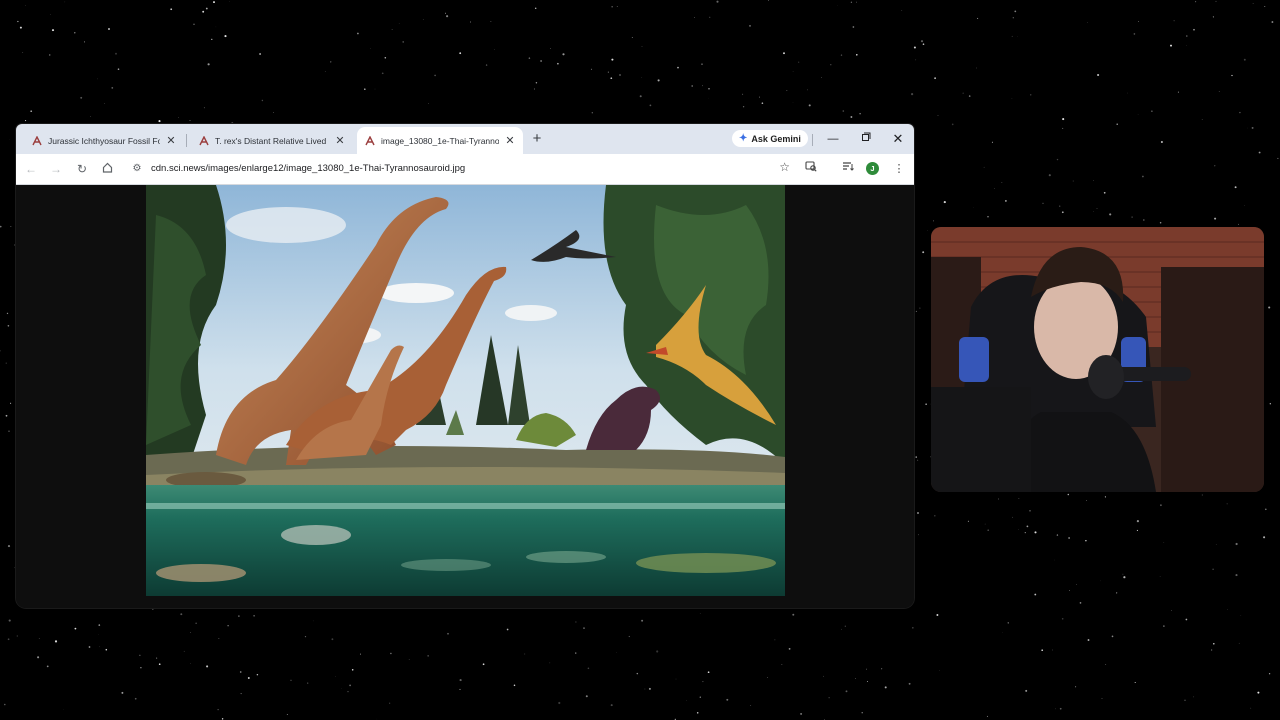  I want to click on new-tab-plus-icon: +, so click(537, 139).